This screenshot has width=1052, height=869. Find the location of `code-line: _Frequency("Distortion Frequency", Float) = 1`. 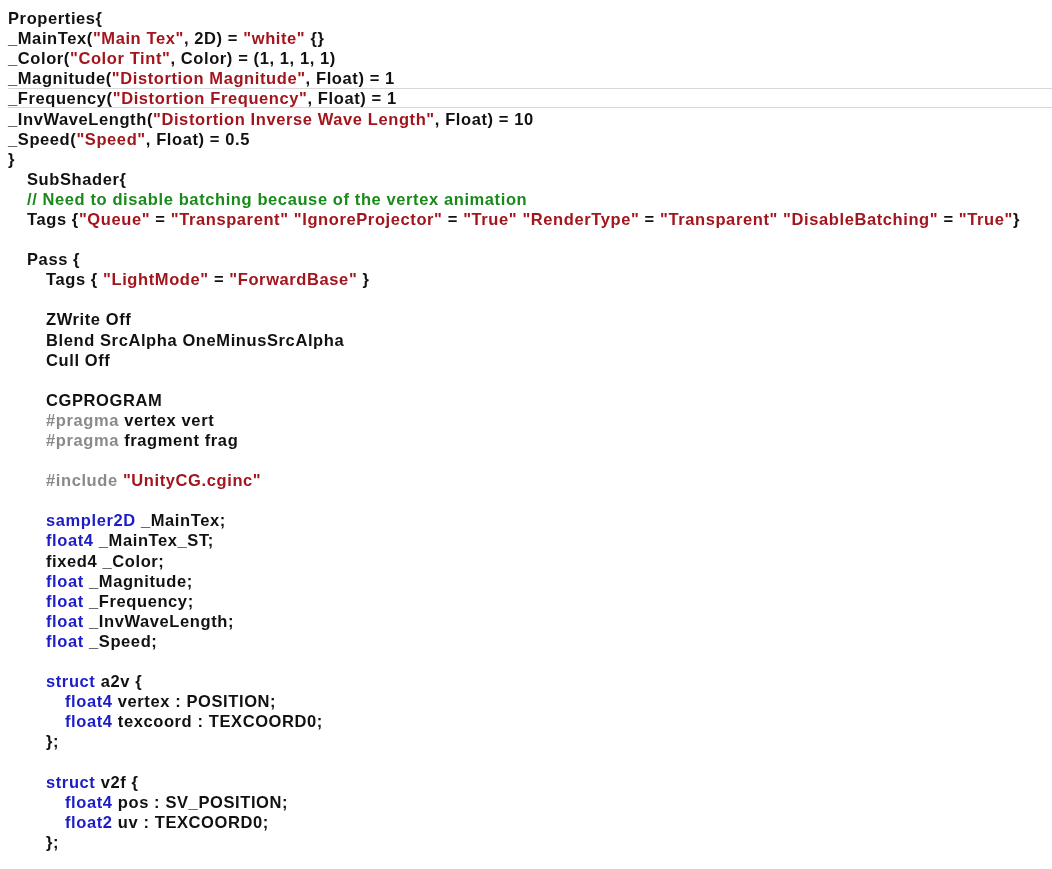

code-line: _Frequency("Distortion Frequency", Float) = 1 is located at coordinates (202, 98).